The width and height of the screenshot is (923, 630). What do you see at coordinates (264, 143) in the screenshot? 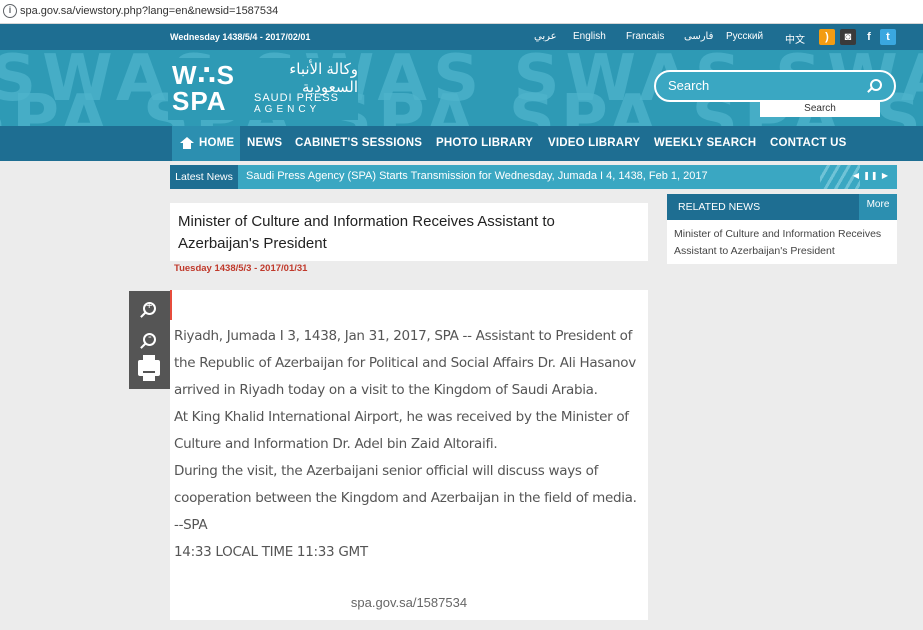
I see `nav-news: NEWS` at bounding box center [264, 143].